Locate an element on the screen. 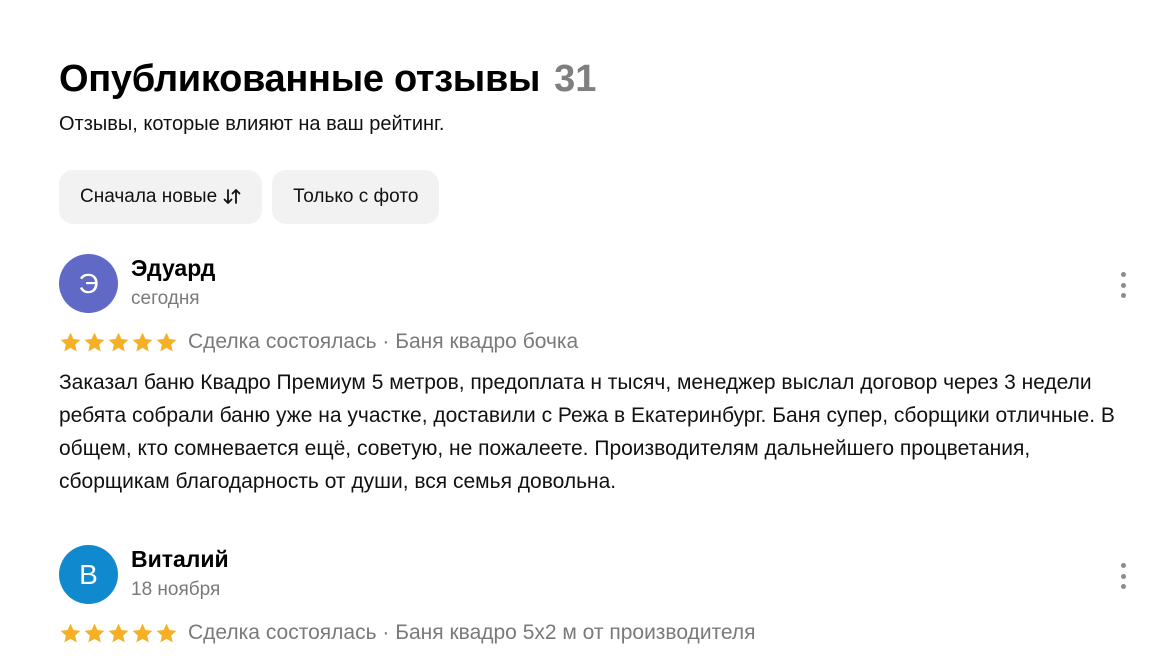 The width and height of the screenshot is (1164, 658). review-author: Эдуард is located at coordinates (173, 268).